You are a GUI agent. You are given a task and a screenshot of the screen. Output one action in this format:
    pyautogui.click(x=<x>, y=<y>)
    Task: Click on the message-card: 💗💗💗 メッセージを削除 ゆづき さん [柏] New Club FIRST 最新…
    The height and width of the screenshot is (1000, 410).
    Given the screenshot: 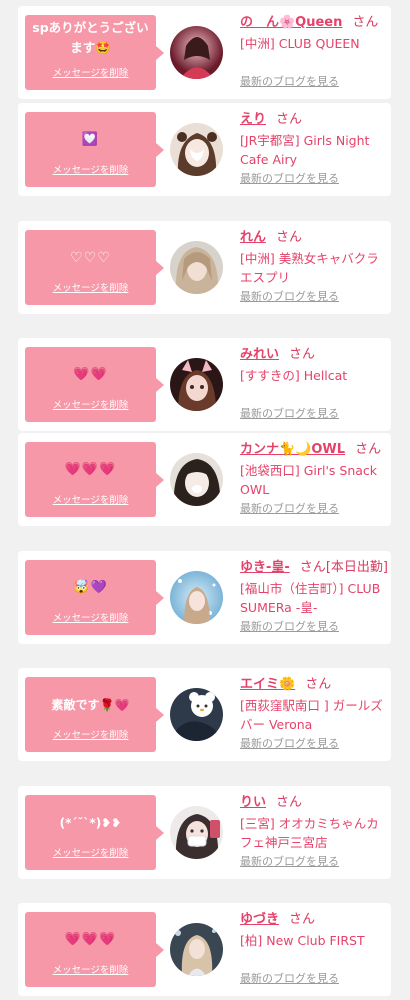 What is the action you would take?
    pyautogui.click(x=204, y=949)
    